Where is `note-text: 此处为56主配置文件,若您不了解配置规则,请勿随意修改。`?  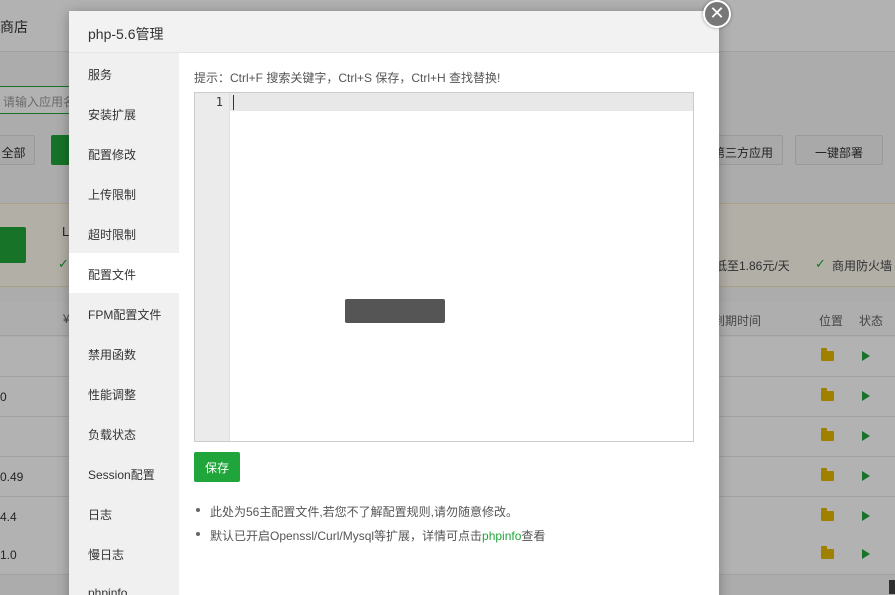 note-text: 此处为56主配置文件,若您不了解配置规则,请勿随意修改。 is located at coordinates (364, 512).